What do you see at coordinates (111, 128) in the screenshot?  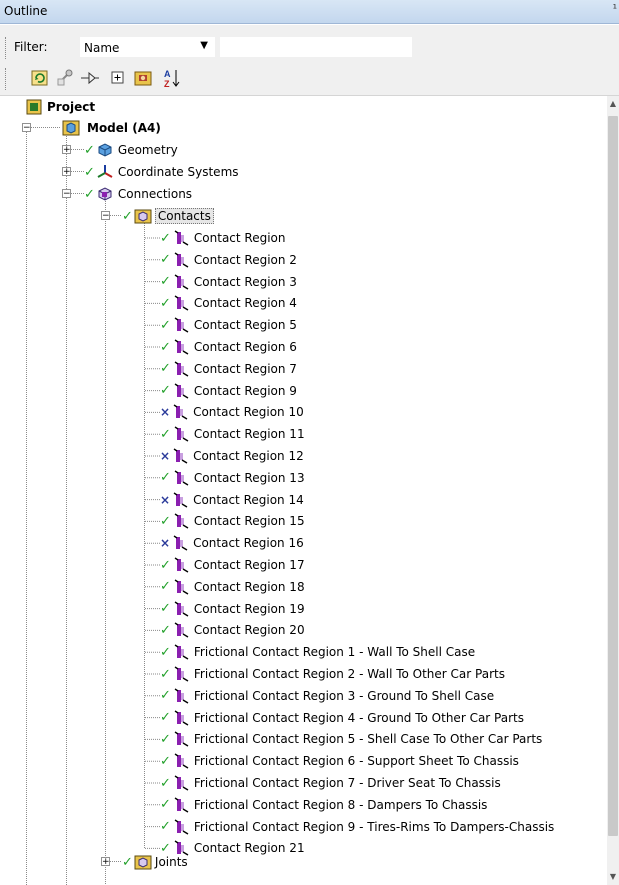 I see `tree-node-model: Model (A4)` at bounding box center [111, 128].